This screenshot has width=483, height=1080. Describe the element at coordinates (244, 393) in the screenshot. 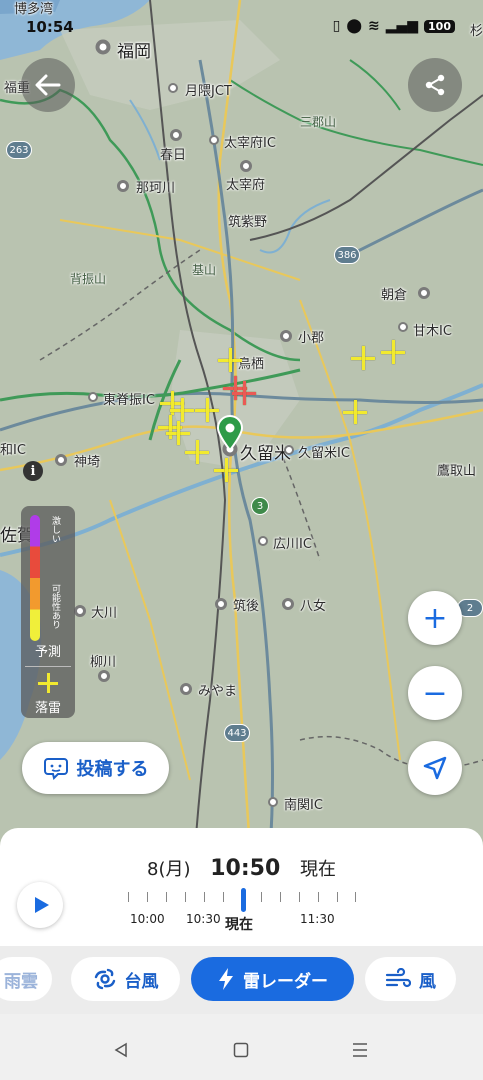

I see `lightning-strike-recent-marker` at that location.